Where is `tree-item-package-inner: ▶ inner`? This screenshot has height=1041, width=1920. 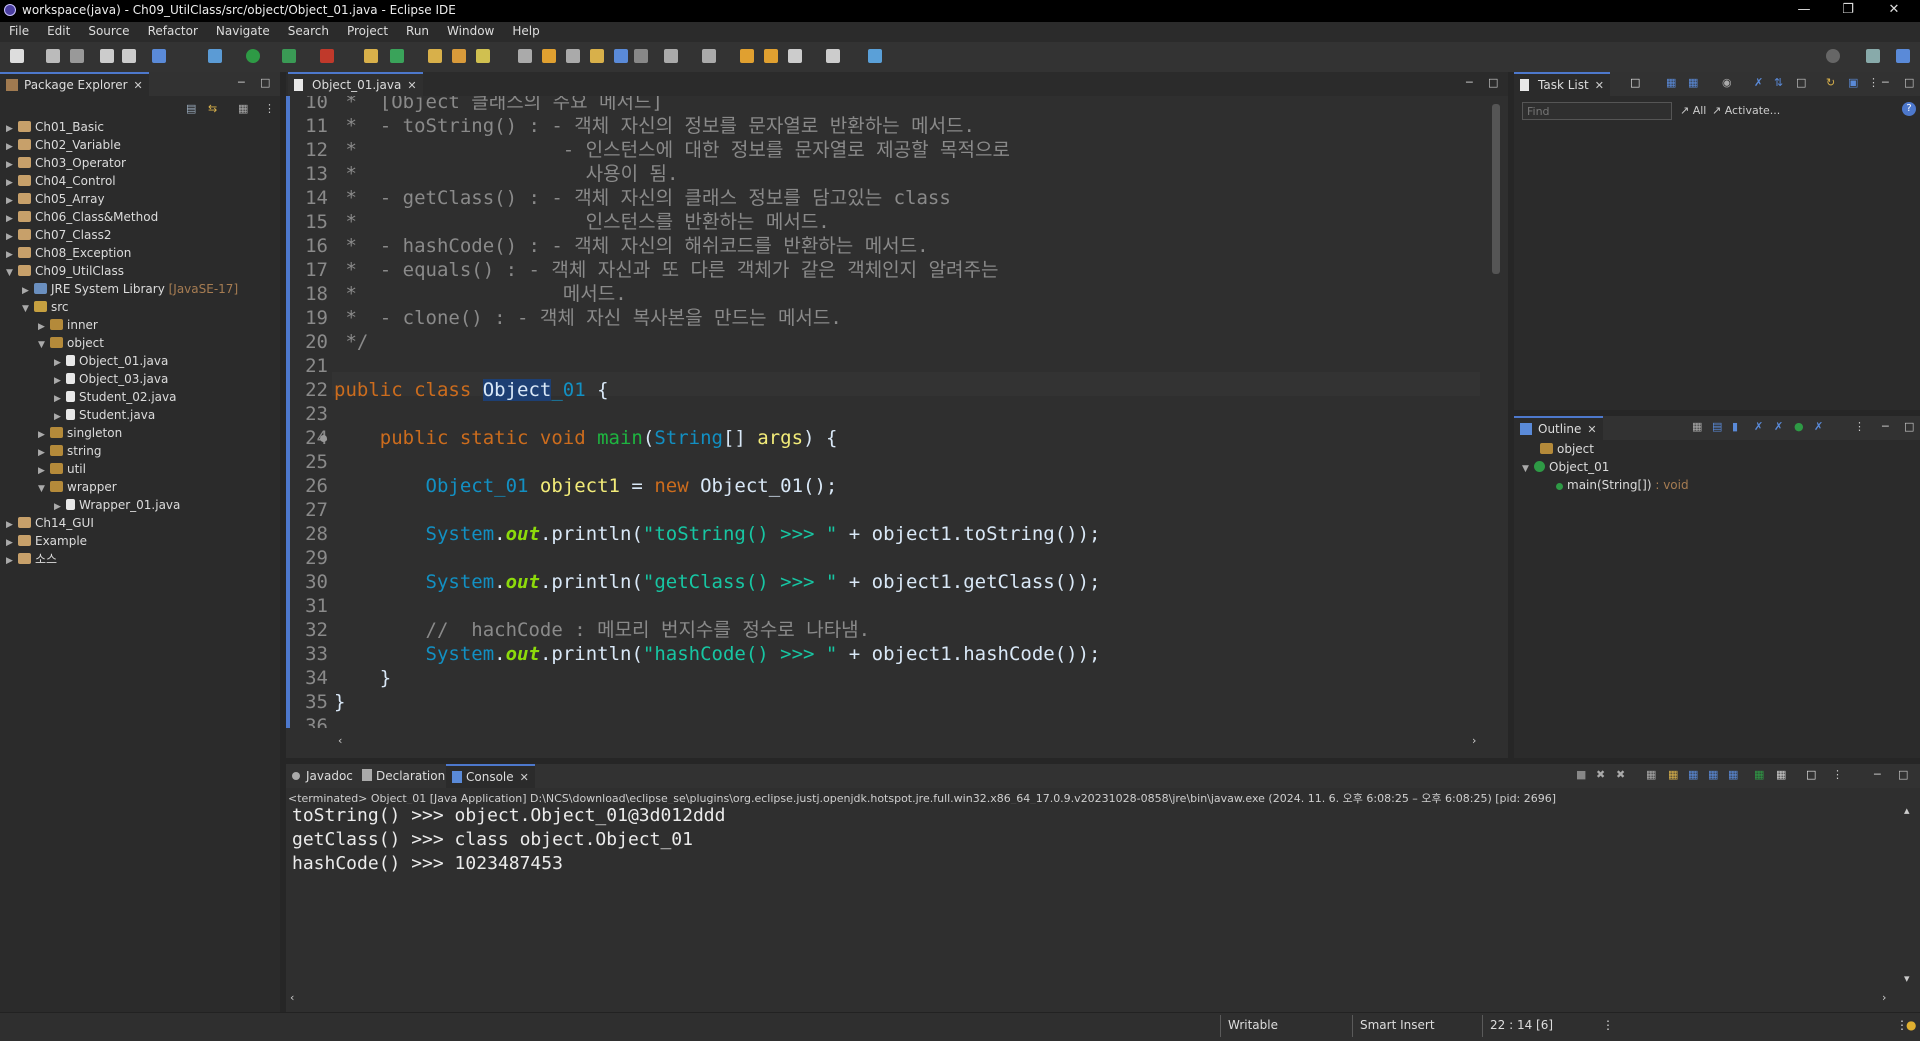 tree-item-package-inner: ▶ inner is located at coordinates (68, 325).